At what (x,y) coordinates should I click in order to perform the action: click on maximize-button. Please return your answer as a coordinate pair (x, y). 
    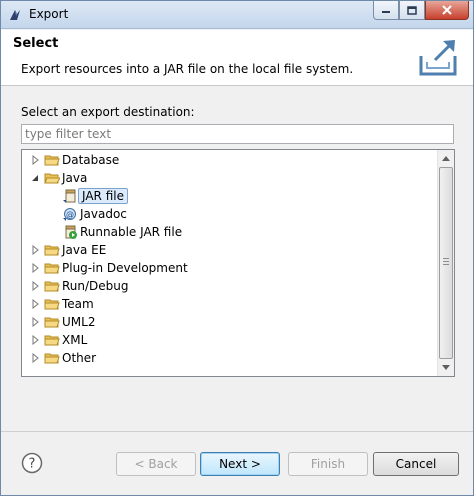
    Looking at the image, I should click on (412, 10).